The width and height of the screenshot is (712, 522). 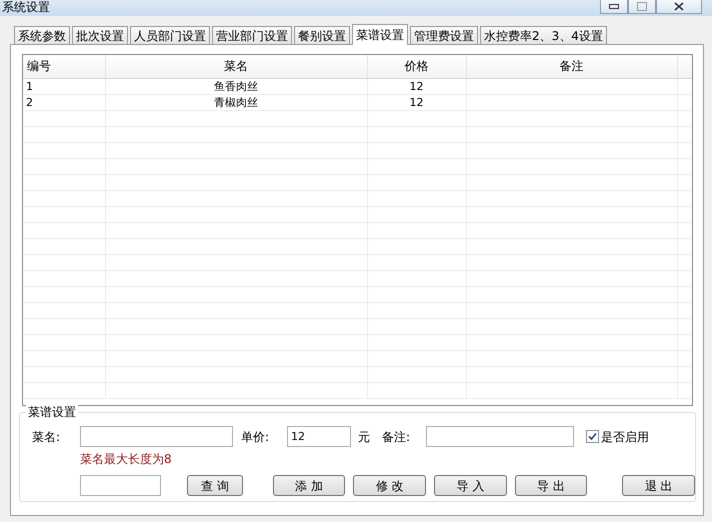 What do you see at coordinates (444, 35) in the screenshot?
I see `tab: 管理费设置` at bounding box center [444, 35].